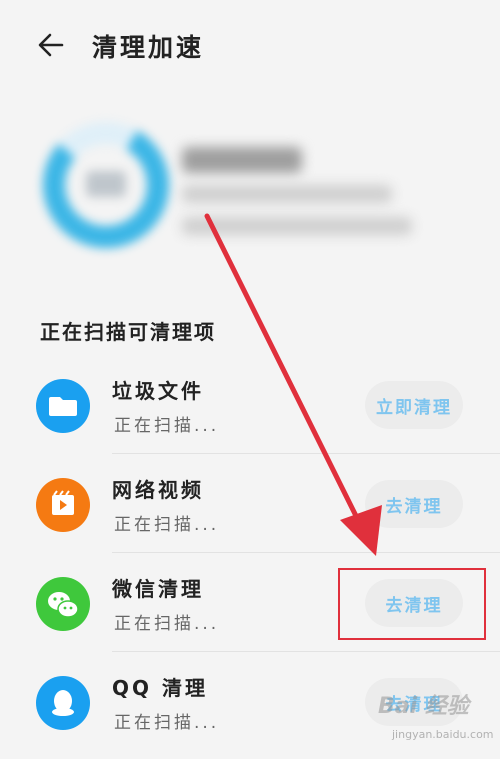 This screenshot has width=500, height=759. Describe the element at coordinates (63, 604) in the screenshot. I see `wechat-icon` at that location.